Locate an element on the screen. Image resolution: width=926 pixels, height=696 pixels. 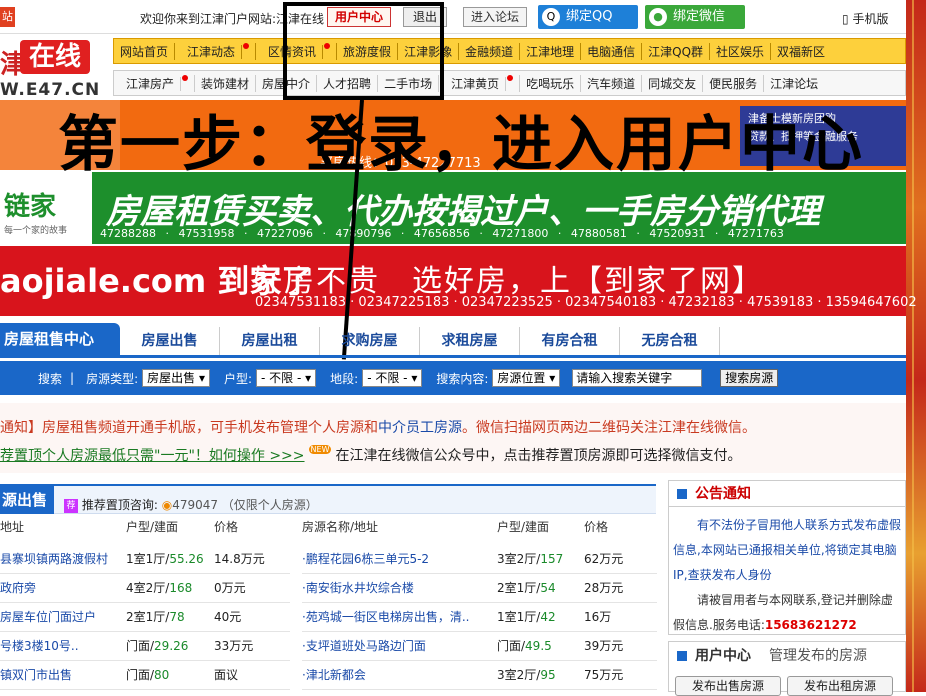
listing-name: ·鹏程花园6栋三单元5-2 is located at coordinates (365, 559).